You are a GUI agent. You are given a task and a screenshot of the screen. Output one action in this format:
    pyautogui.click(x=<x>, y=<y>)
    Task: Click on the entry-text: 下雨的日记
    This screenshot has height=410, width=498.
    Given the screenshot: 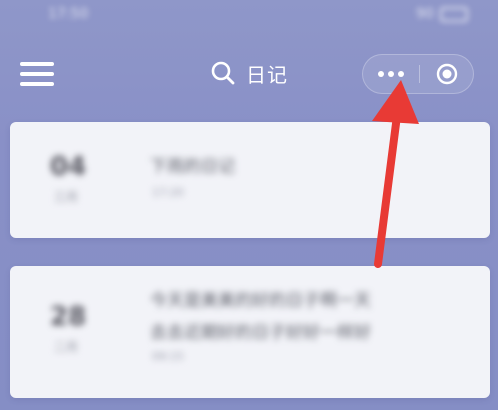 What is the action you would take?
    pyautogui.click(x=192, y=167)
    